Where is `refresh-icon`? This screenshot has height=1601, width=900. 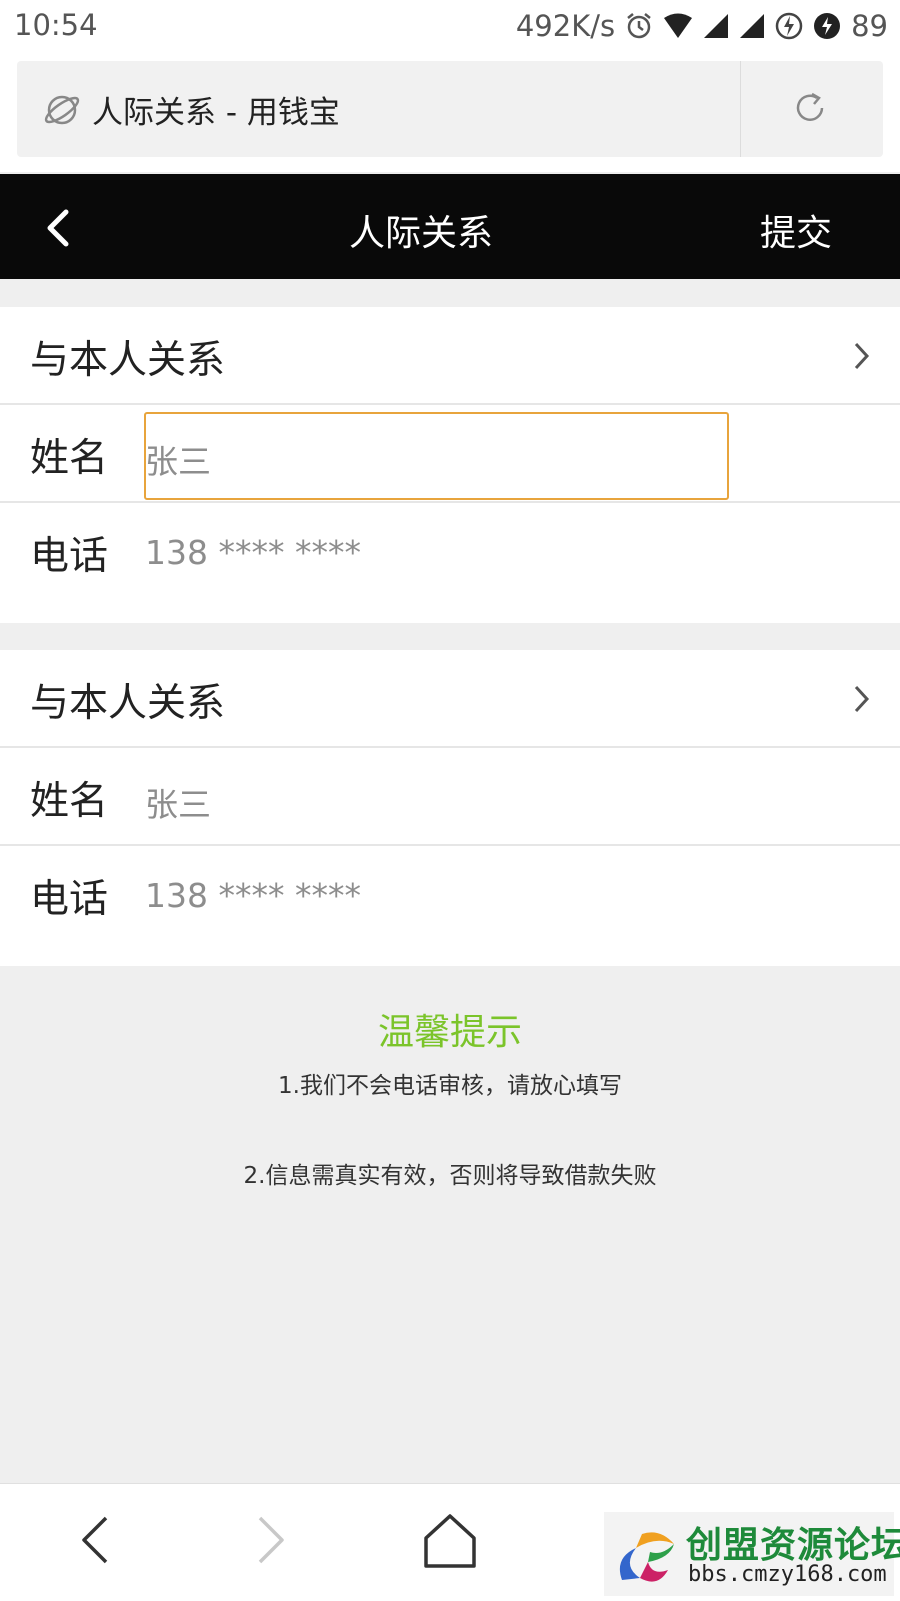
refresh-icon is located at coordinates (810, 108).